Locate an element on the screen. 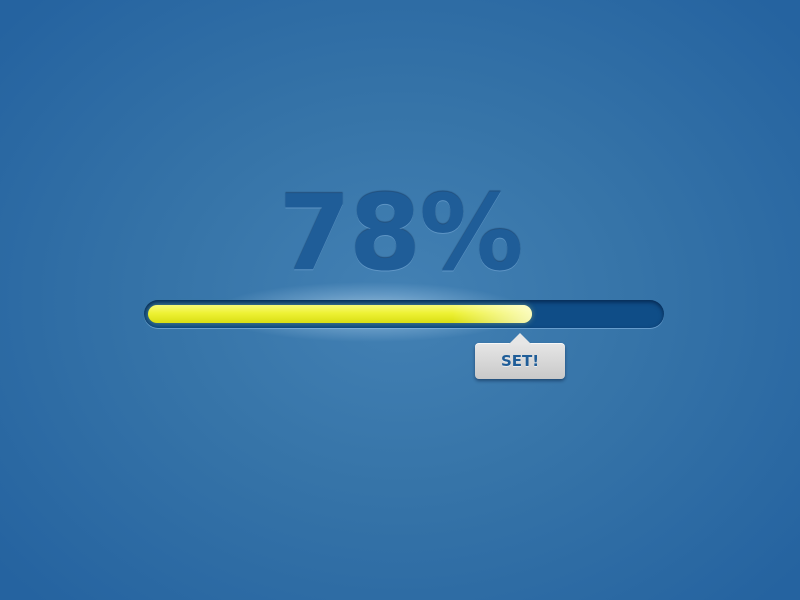  set-tooltip-button: SET! is located at coordinates (520, 356).